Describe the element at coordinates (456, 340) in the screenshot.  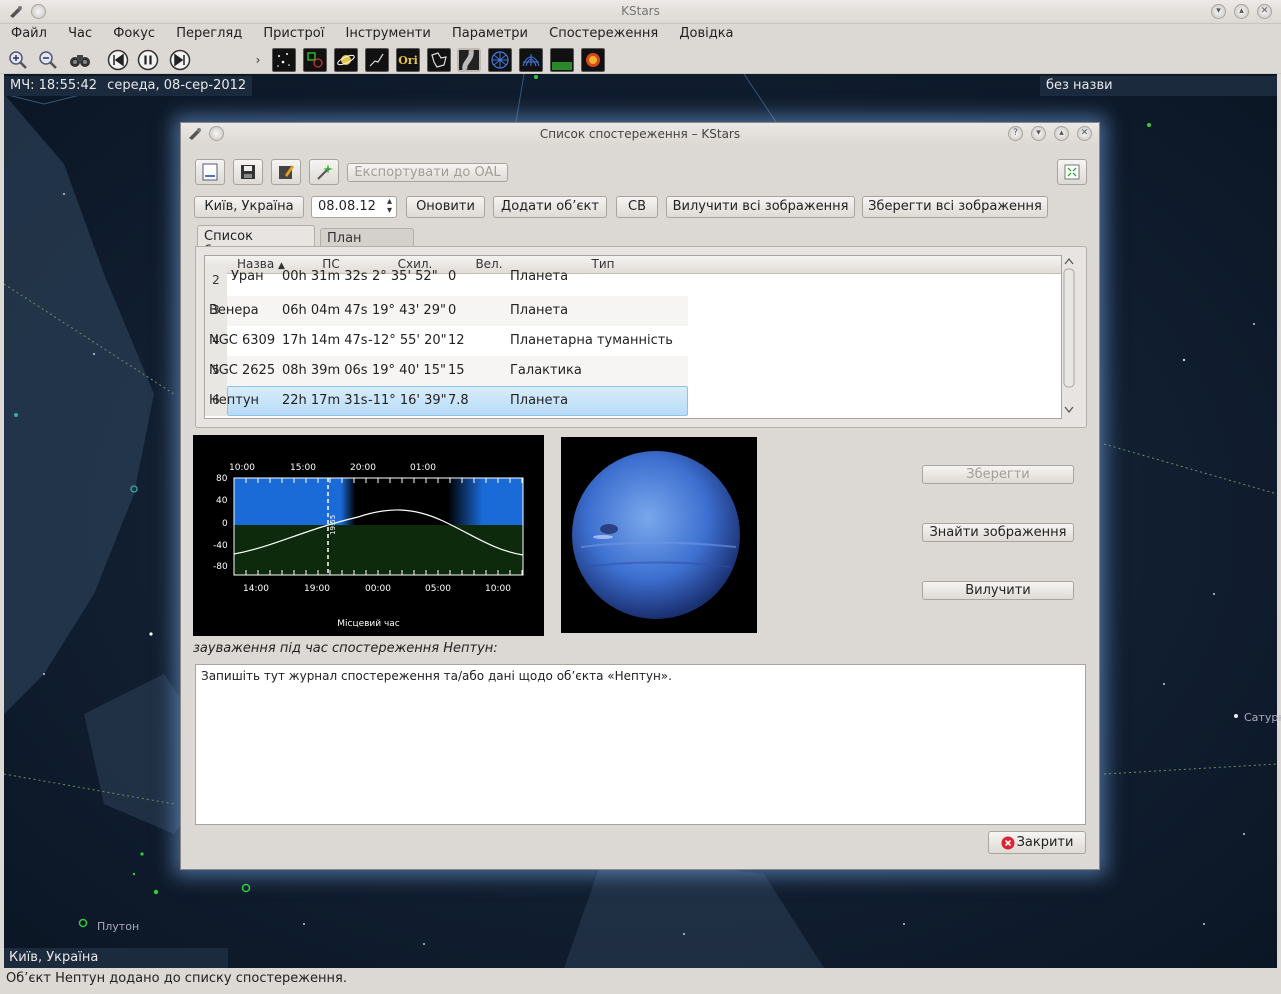
I see `cell-mag: 12` at that location.